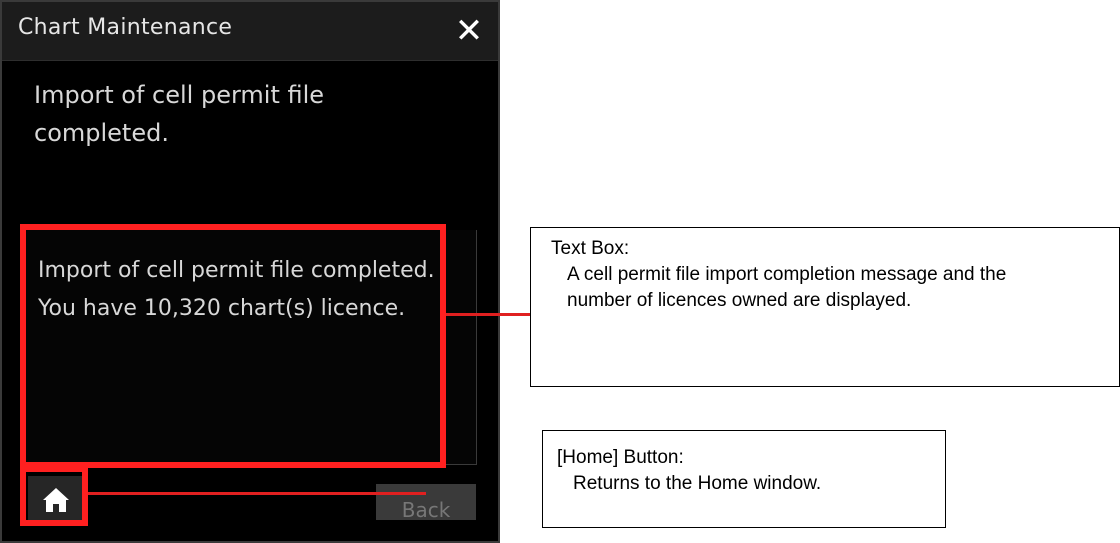  What do you see at coordinates (697, 483) in the screenshot?
I see `home-button-callout-body: Returns to the Home window.` at bounding box center [697, 483].